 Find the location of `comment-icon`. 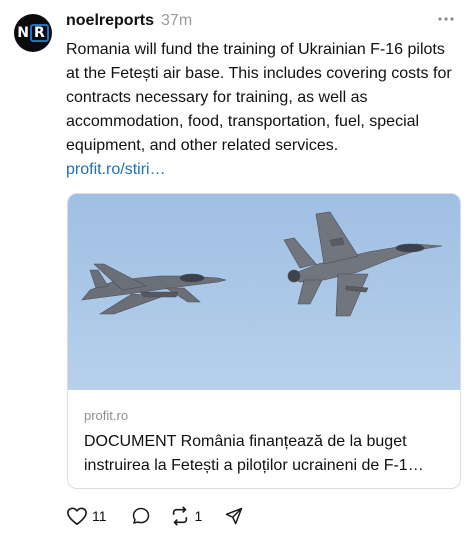

comment-icon is located at coordinates (140, 515).